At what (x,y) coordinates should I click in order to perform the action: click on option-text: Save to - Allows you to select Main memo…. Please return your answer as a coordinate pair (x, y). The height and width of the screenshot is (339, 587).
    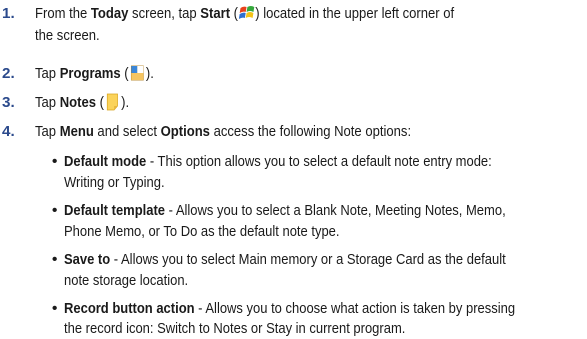
    Looking at the image, I should click on (285, 259).